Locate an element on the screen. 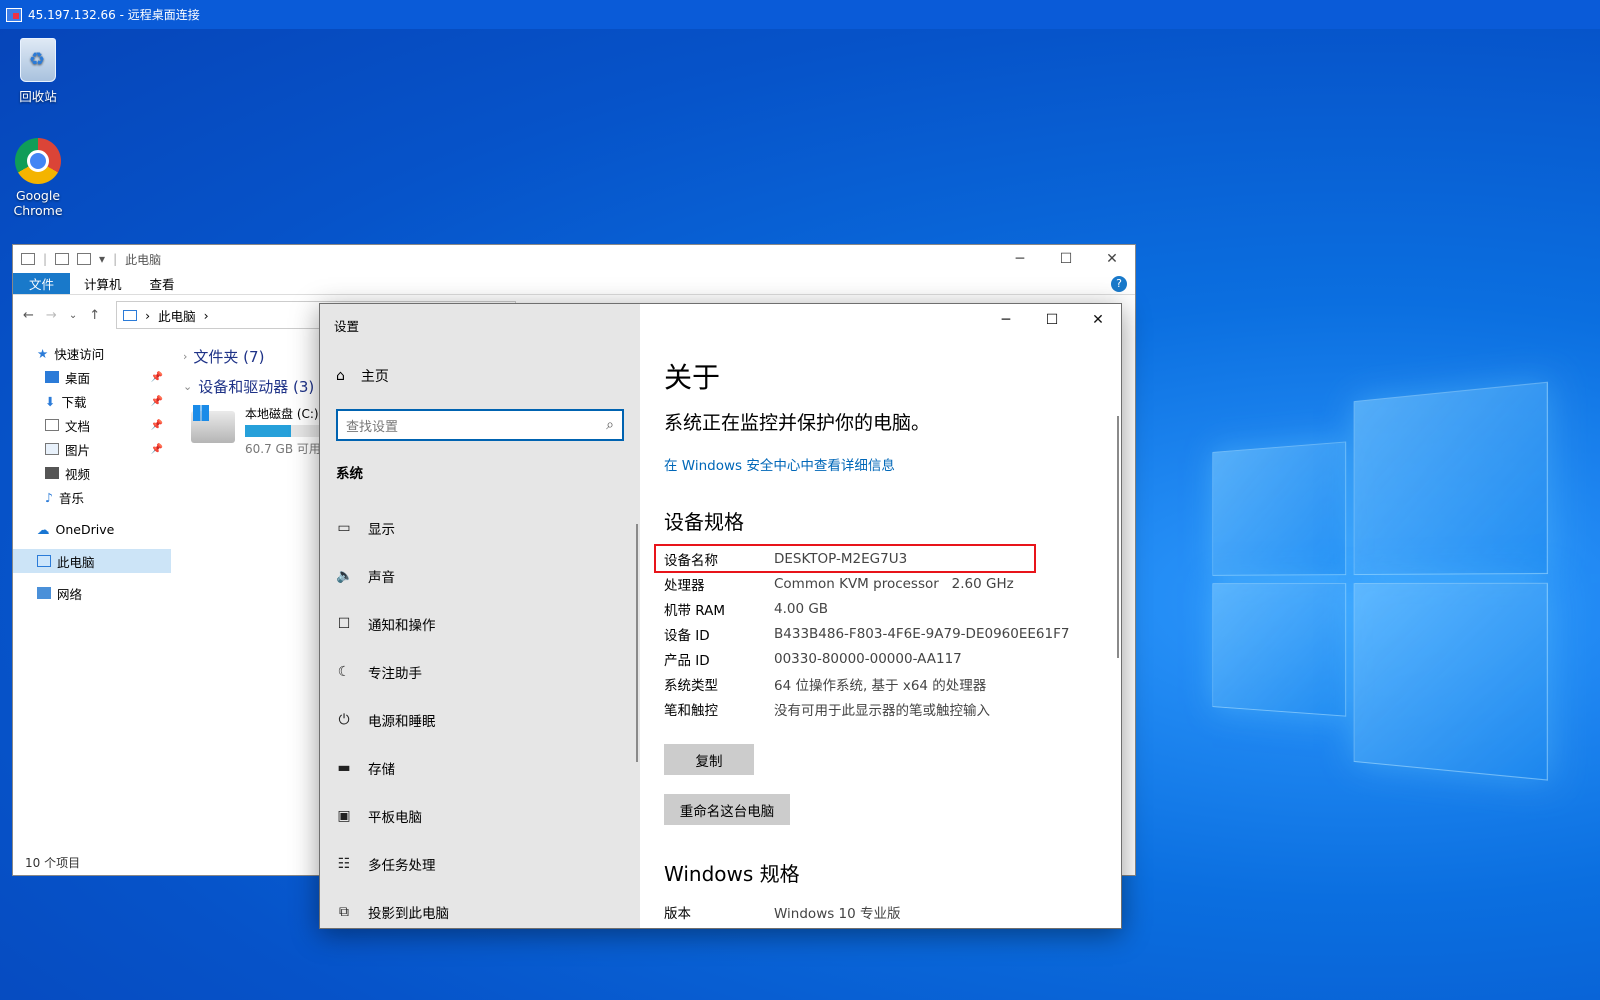  tab-computer: 计算机 is located at coordinates (103, 283).